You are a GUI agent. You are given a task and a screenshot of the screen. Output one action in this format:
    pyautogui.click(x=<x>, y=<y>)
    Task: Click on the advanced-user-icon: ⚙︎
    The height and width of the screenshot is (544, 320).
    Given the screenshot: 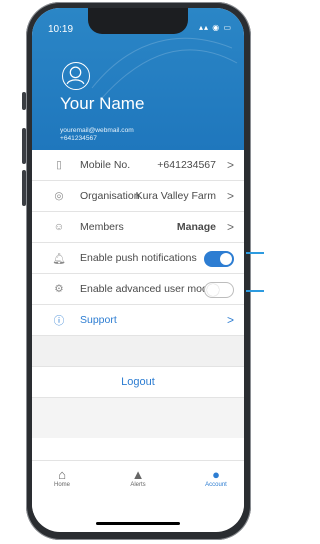 What is the action you would take?
    pyautogui.click(x=59, y=289)
    